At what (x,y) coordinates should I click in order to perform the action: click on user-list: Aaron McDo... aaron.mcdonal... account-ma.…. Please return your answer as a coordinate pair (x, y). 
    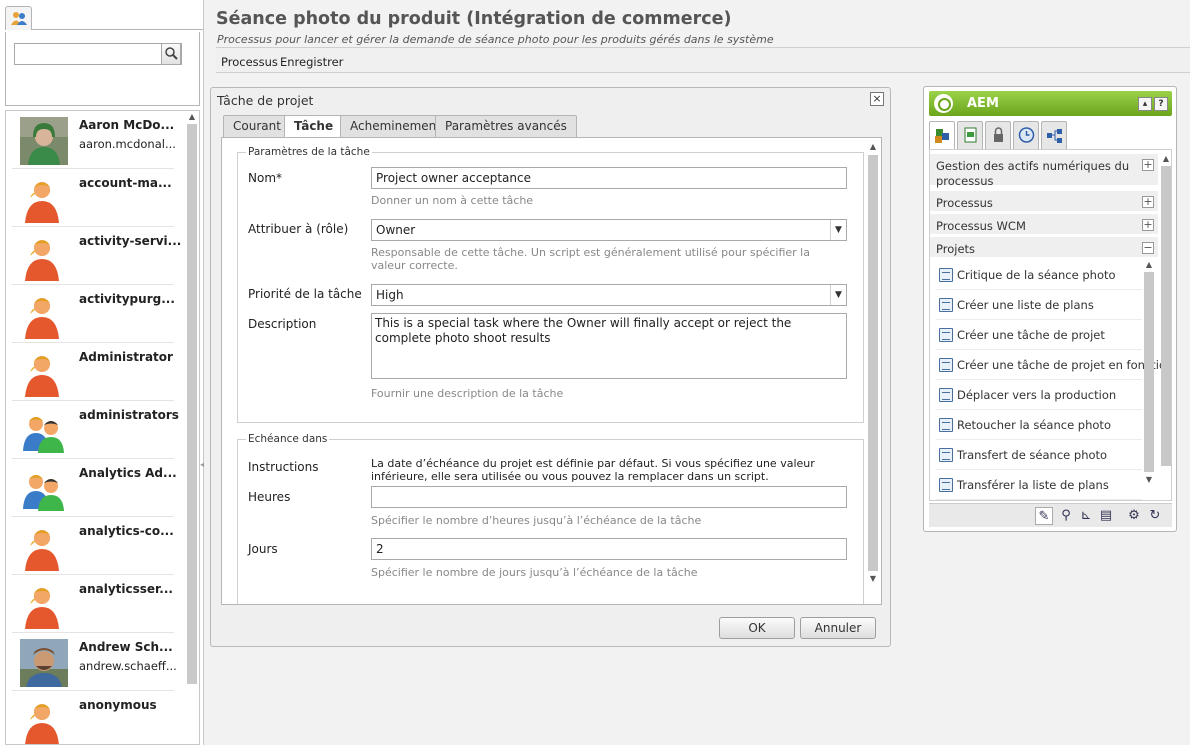
    Looking at the image, I should click on (102, 427).